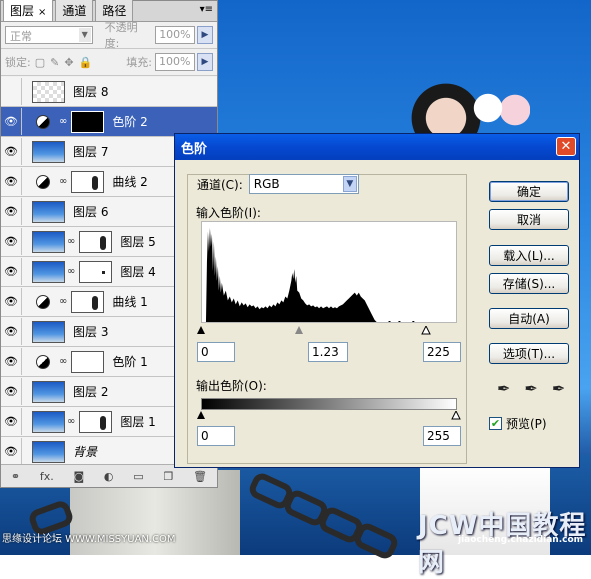 This screenshot has height=579, width=591. I want to click on lock-pixels-icon: ✎, so click(54, 62).